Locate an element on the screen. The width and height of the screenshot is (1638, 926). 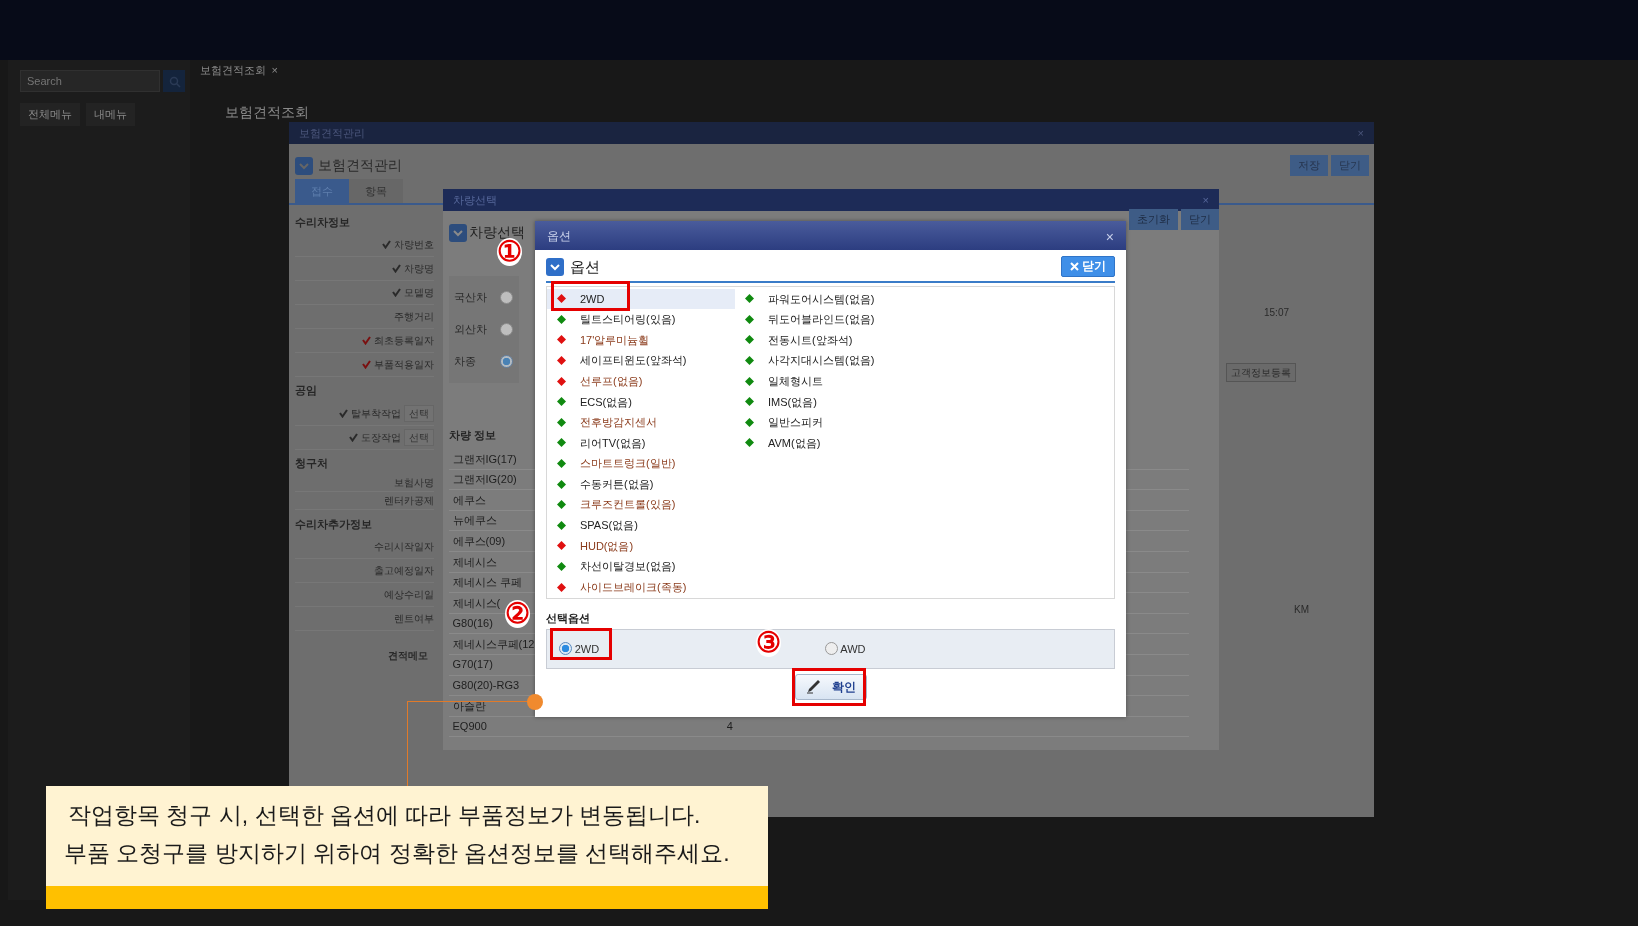
dialog-title: 차량선택 is located at coordinates (475, 200).